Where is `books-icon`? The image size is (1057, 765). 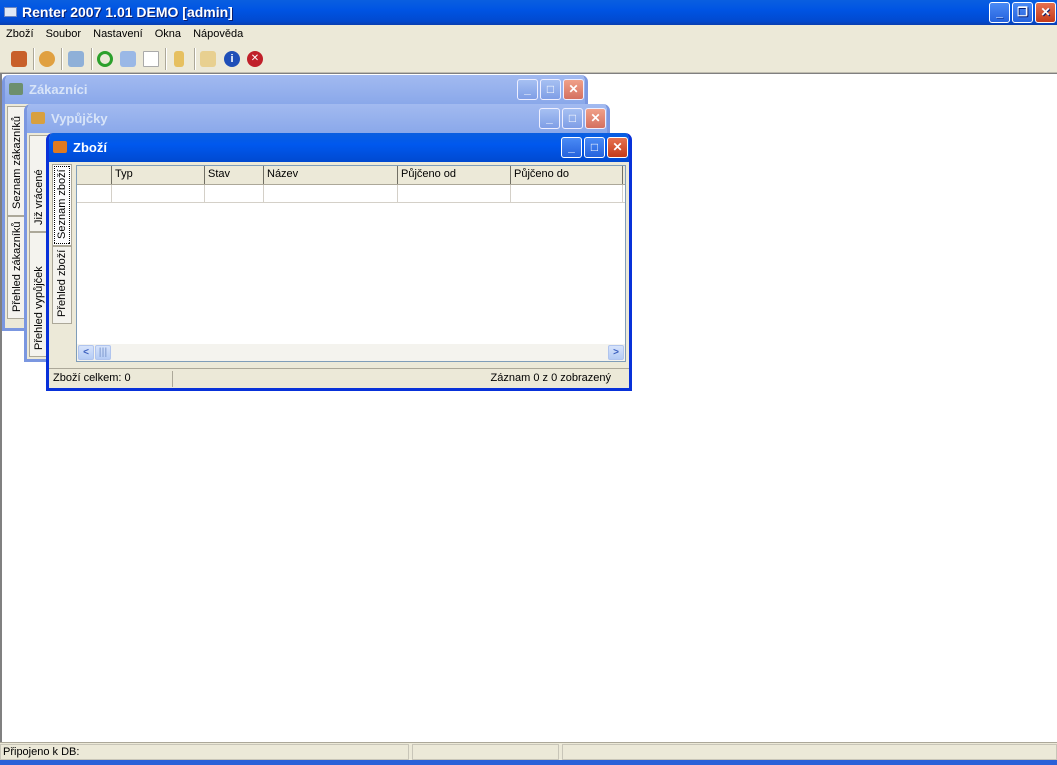 books-icon is located at coordinates (179, 59).